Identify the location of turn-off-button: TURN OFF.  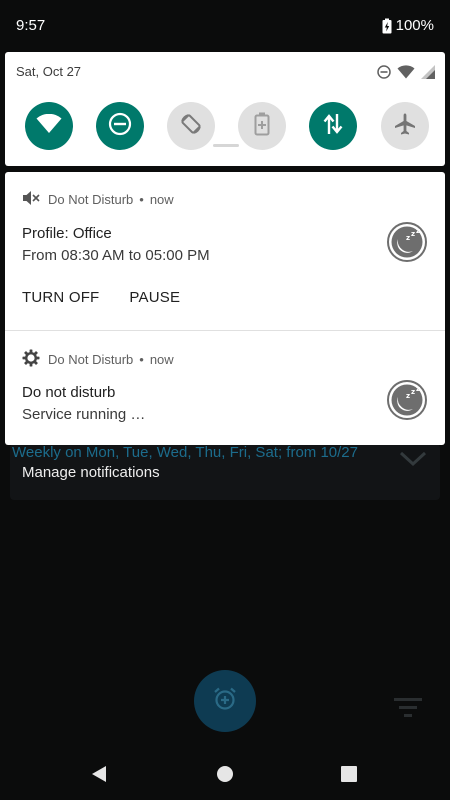
(60, 297).